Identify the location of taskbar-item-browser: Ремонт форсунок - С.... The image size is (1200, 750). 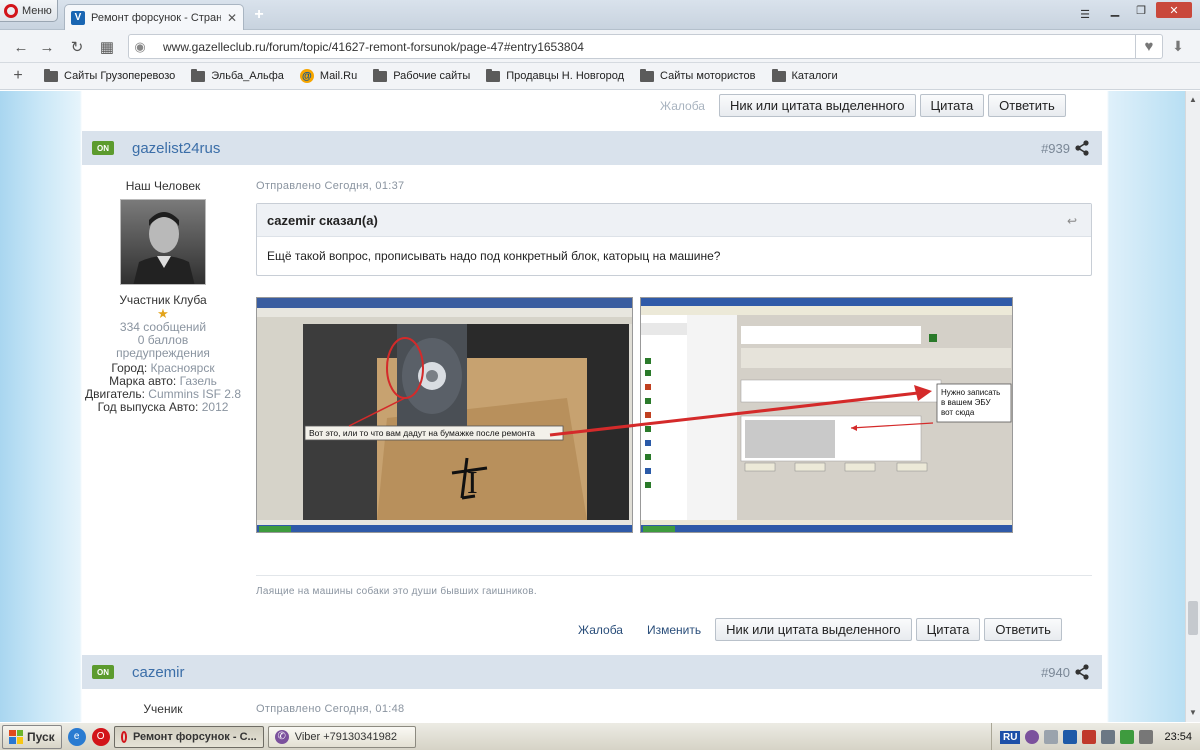
(188, 736).